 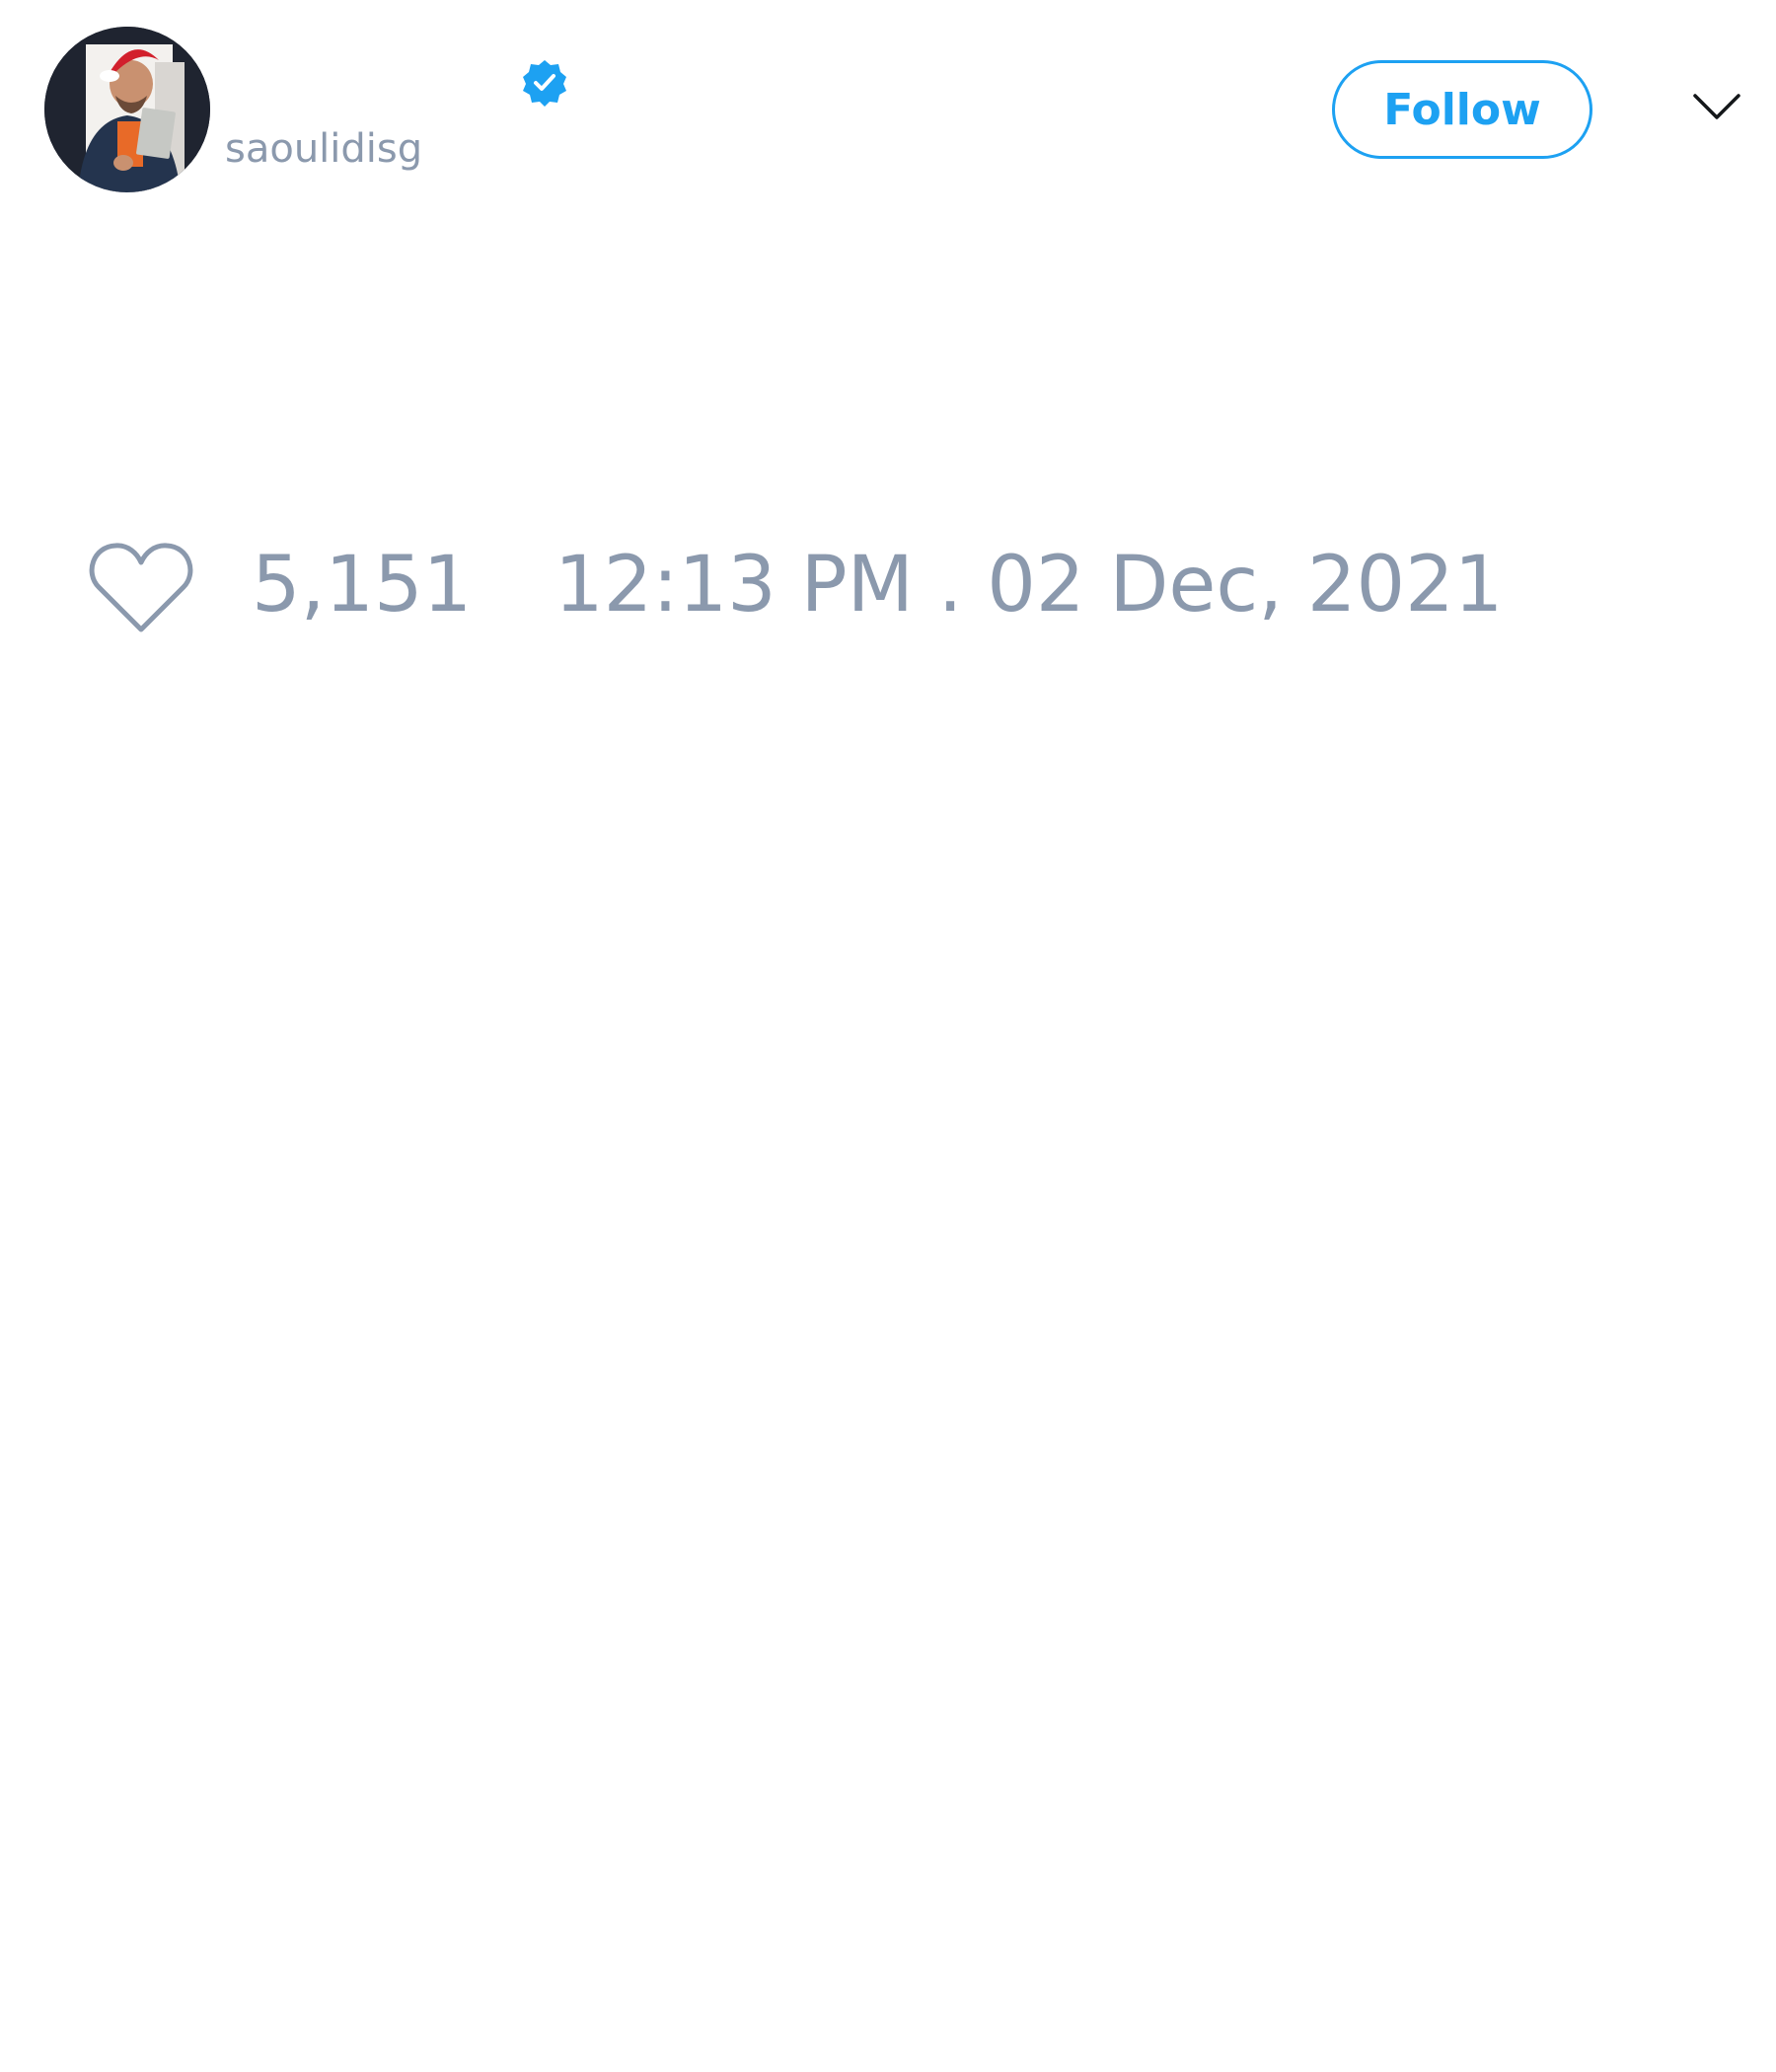 What do you see at coordinates (888, 355) in the screenshot?
I see `tweet-text` at bounding box center [888, 355].